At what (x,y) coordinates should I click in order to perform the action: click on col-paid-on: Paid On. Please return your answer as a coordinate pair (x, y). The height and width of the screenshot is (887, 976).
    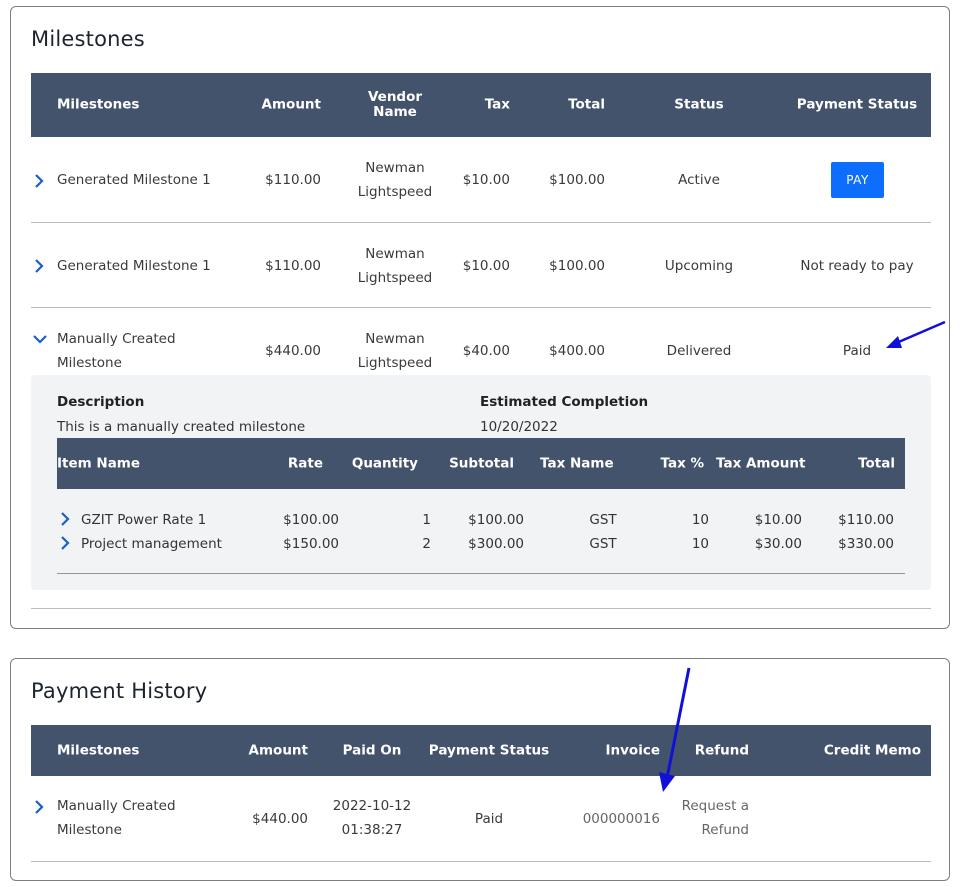
    Looking at the image, I should click on (372, 750).